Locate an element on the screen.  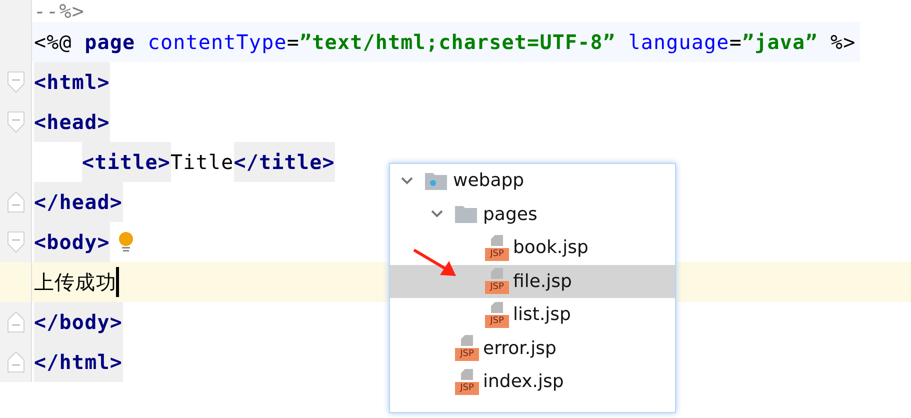
tree-item: JSP error.jsp is located at coordinates (532, 348).